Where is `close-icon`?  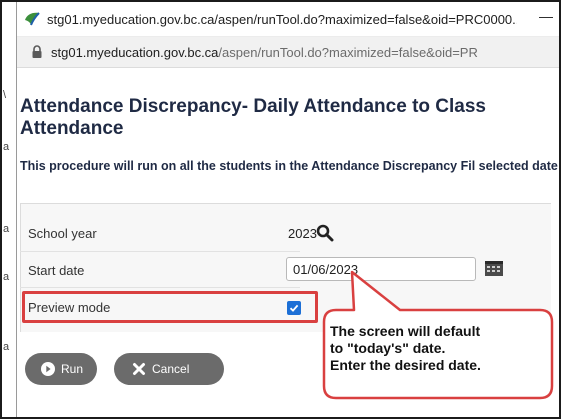 close-icon is located at coordinates (139, 369).